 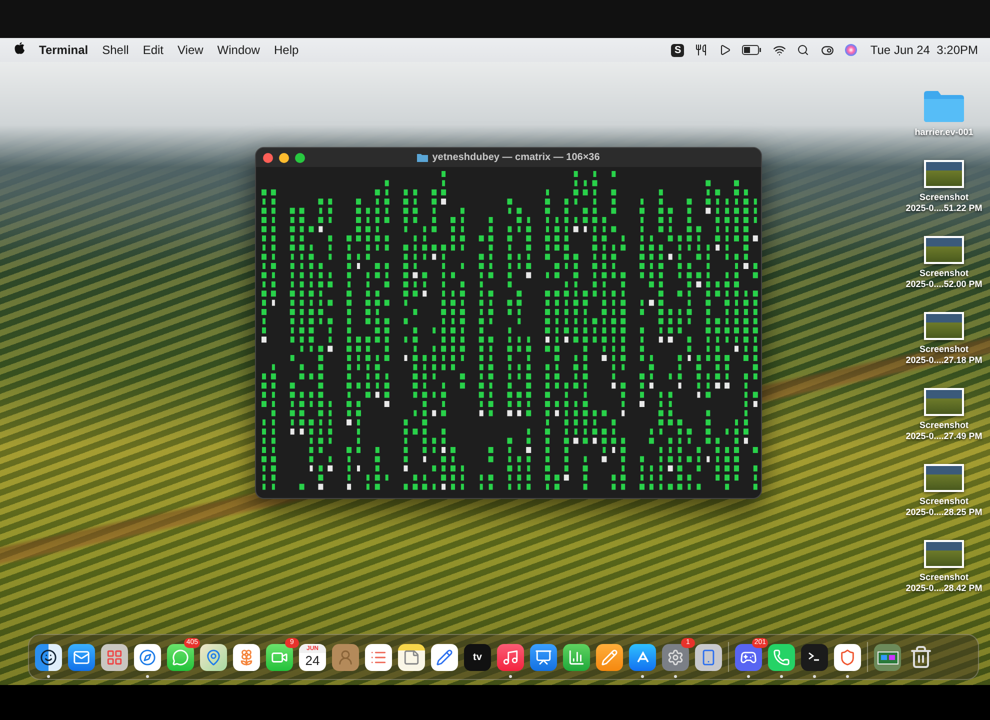 I want to click on compass-app-icon, so click(x=147, y=657).